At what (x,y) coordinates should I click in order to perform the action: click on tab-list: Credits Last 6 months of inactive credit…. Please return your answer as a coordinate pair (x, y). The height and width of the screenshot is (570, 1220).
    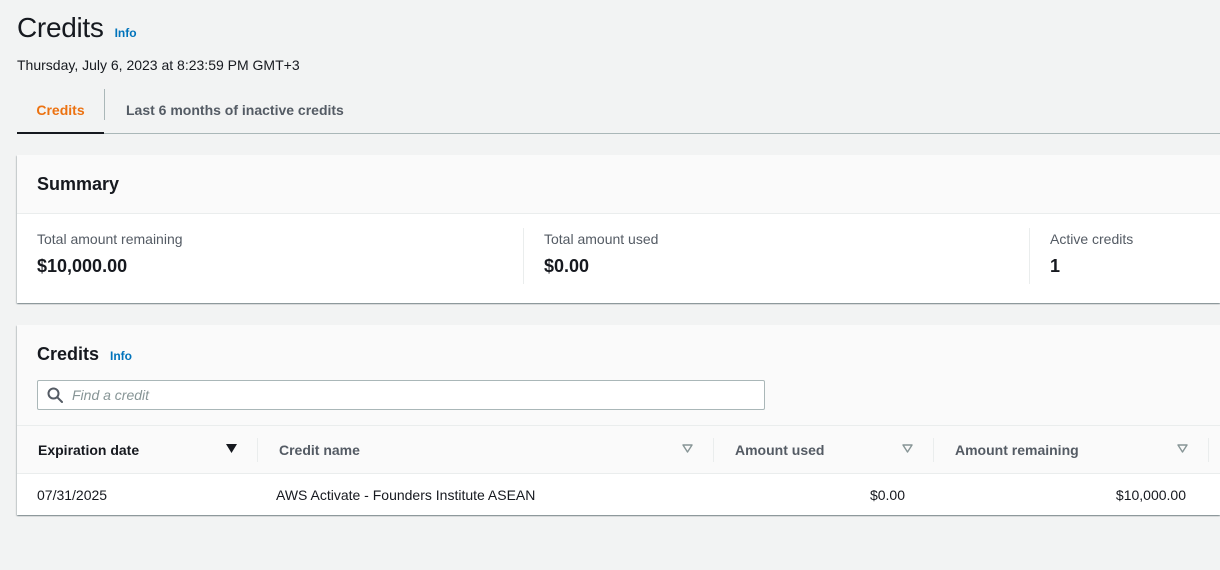
    Looking at the image, I should click on (618, 110).